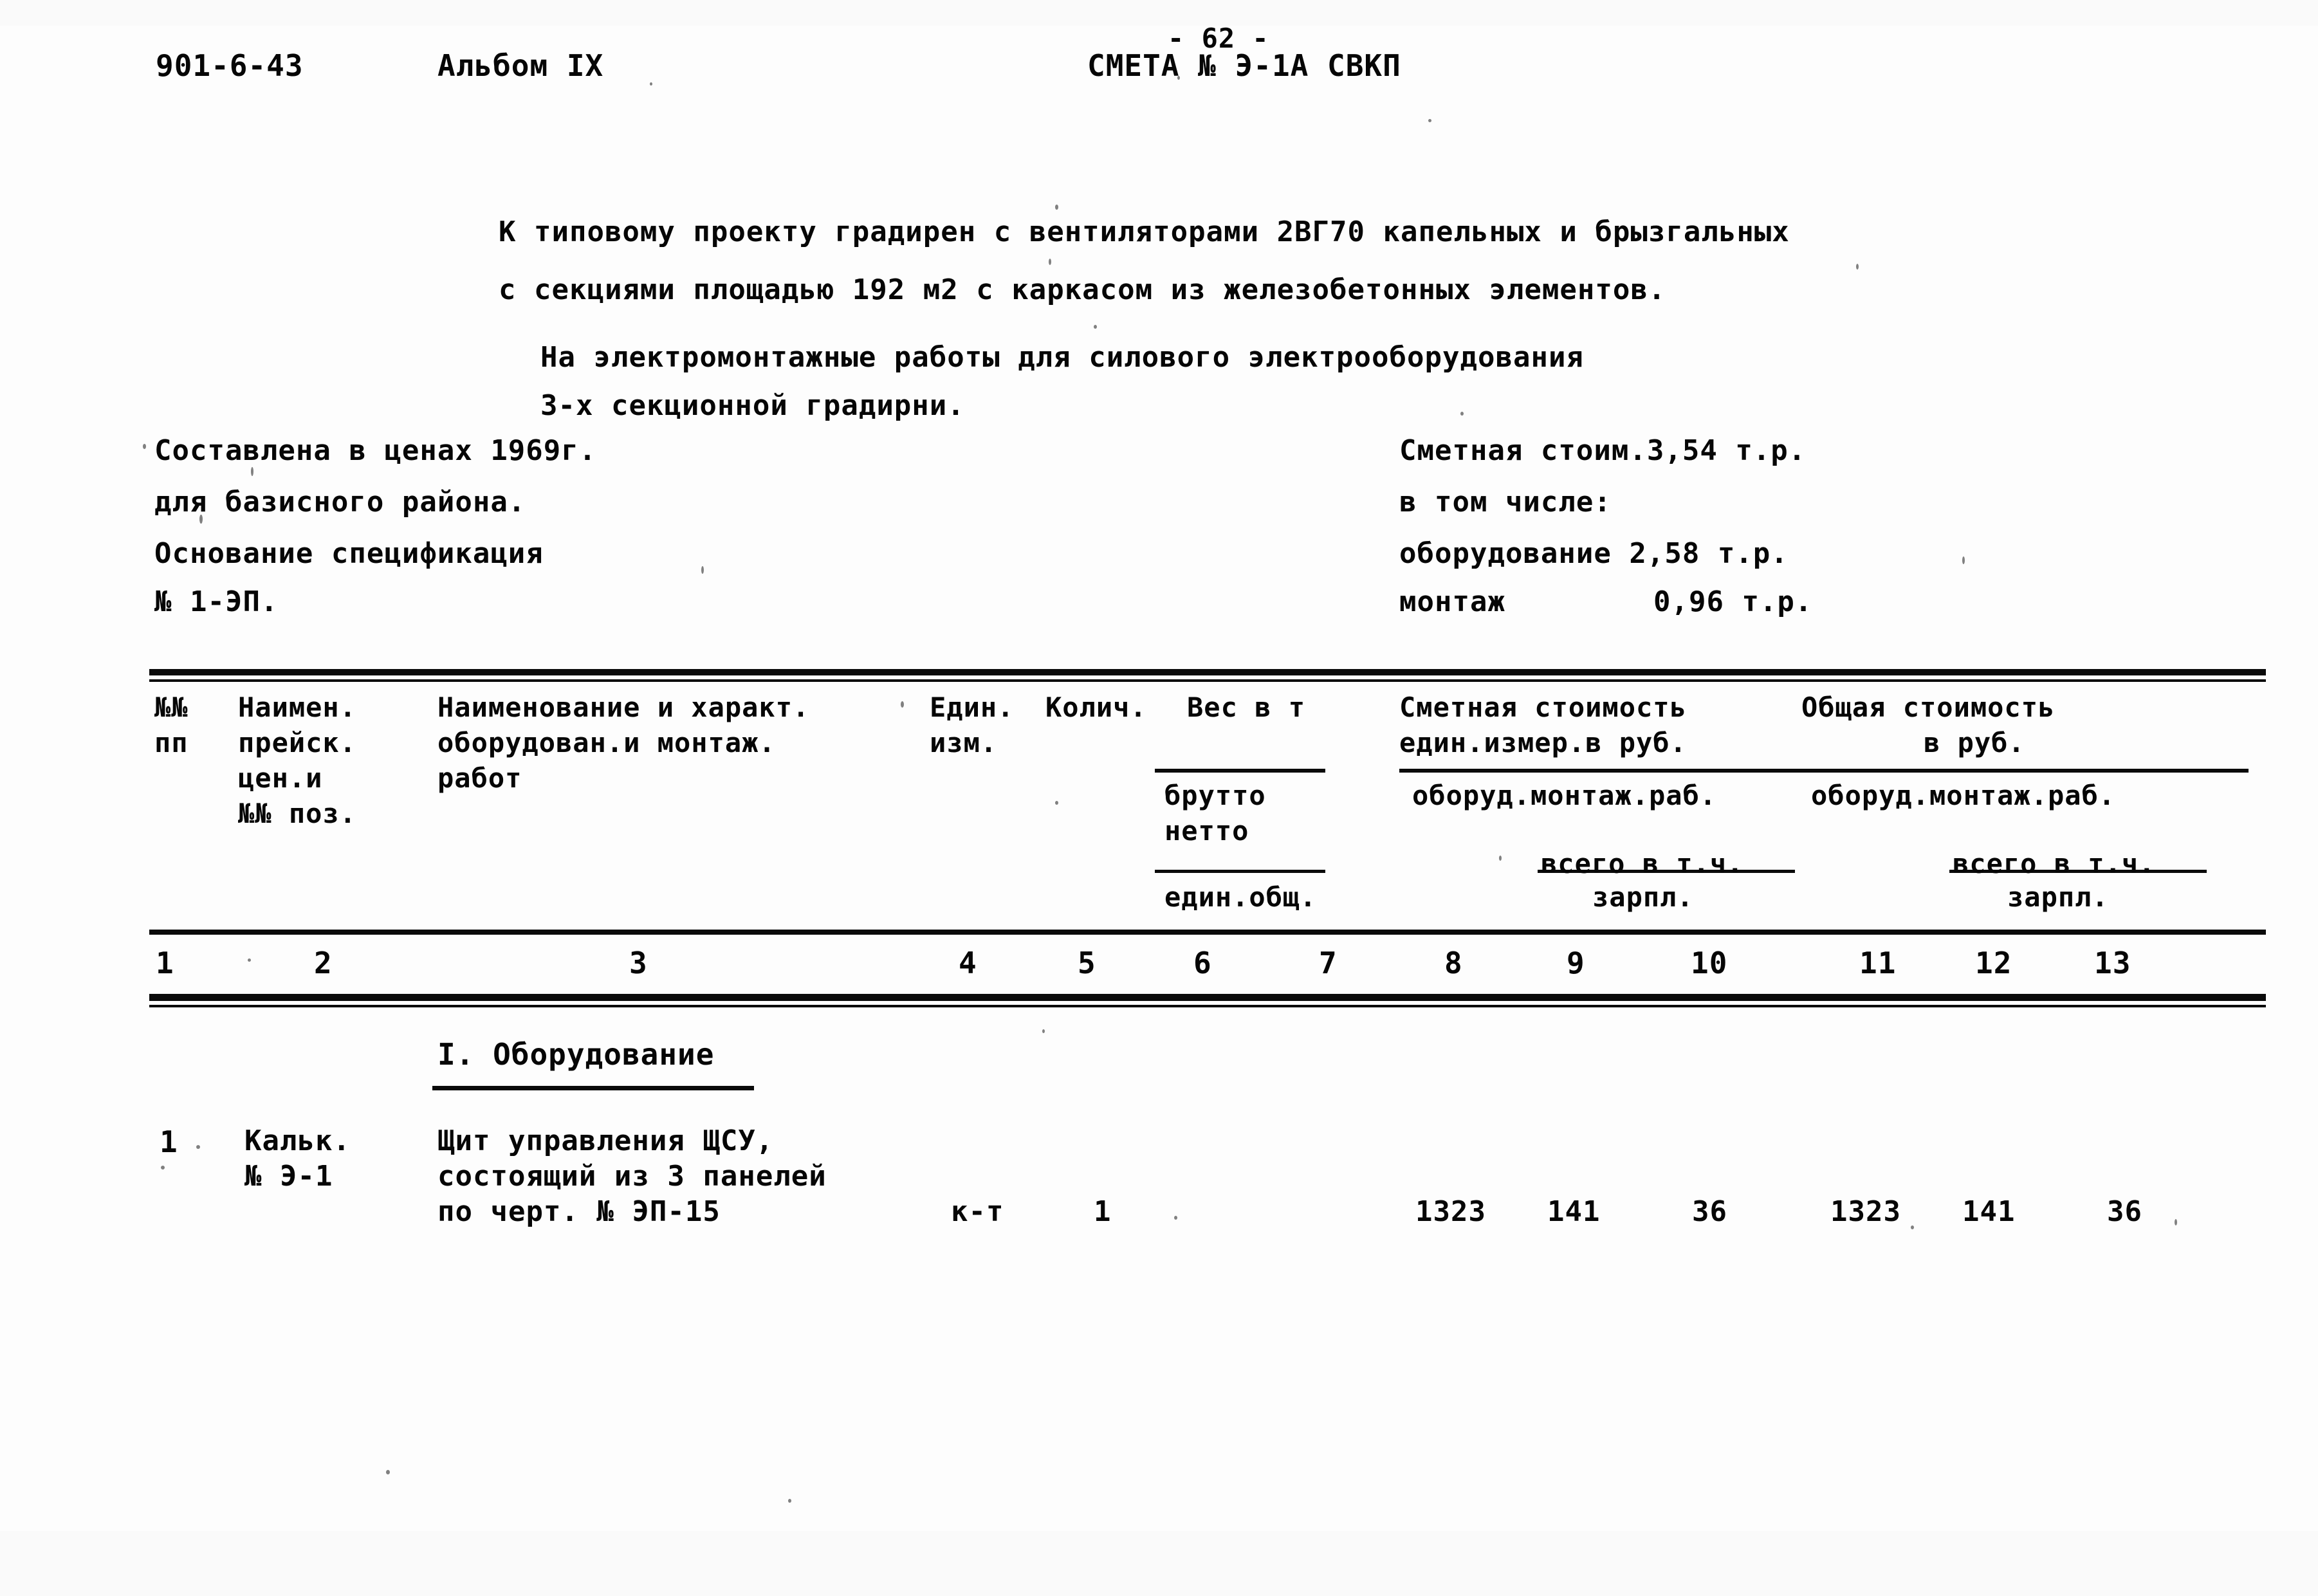 Image resolution: width=2318 pixels, height=1596 pixels. What do you see at coordinates (2055, 863) in the screenshot?
I see `th-sub-vsego-2: всего в т.ч.` at bounding box center [2055, 863].